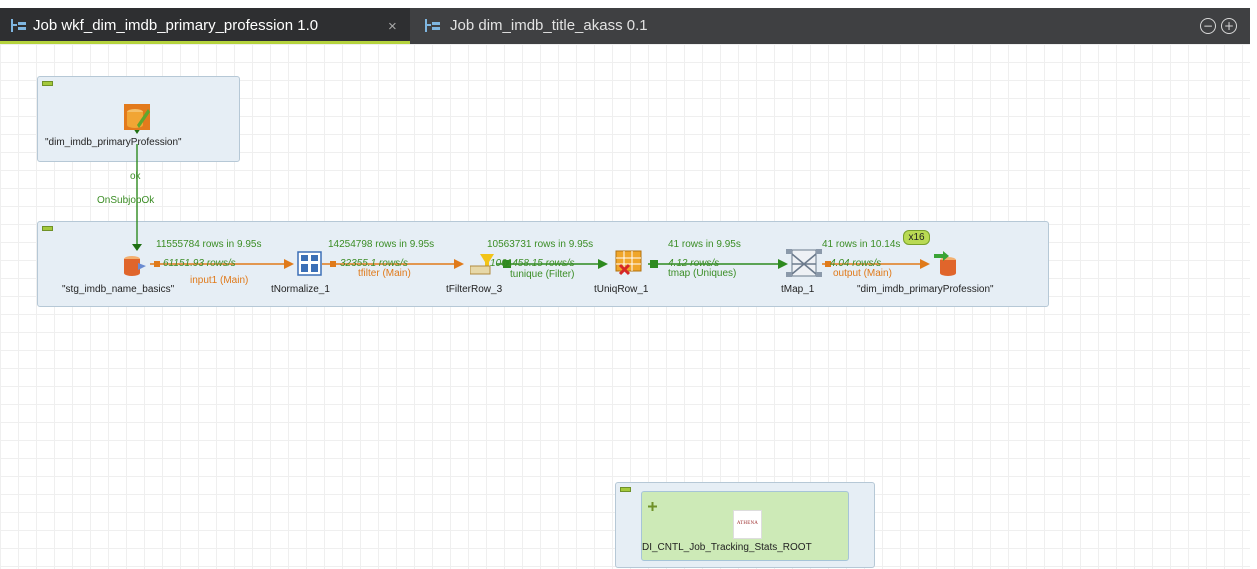  What do you see at coordinates (702, 273) in the screenshot?
I see `link-name: tmap (Uniques)` at bounding box center [702, 273].